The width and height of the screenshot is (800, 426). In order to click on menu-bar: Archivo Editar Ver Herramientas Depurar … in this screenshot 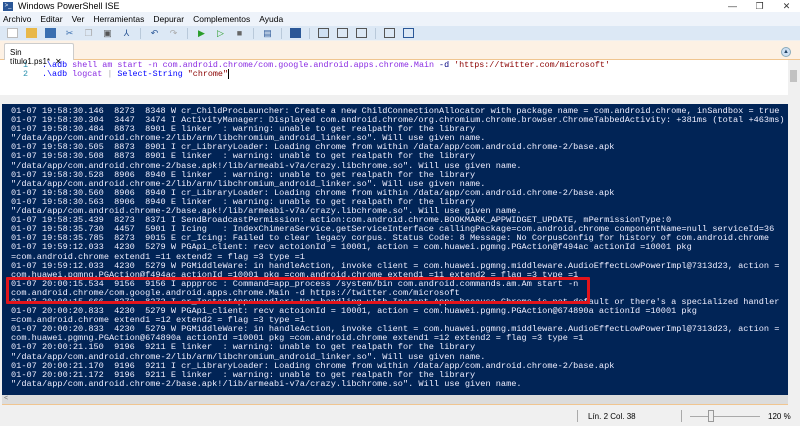, I will do `click(400, 19)`.